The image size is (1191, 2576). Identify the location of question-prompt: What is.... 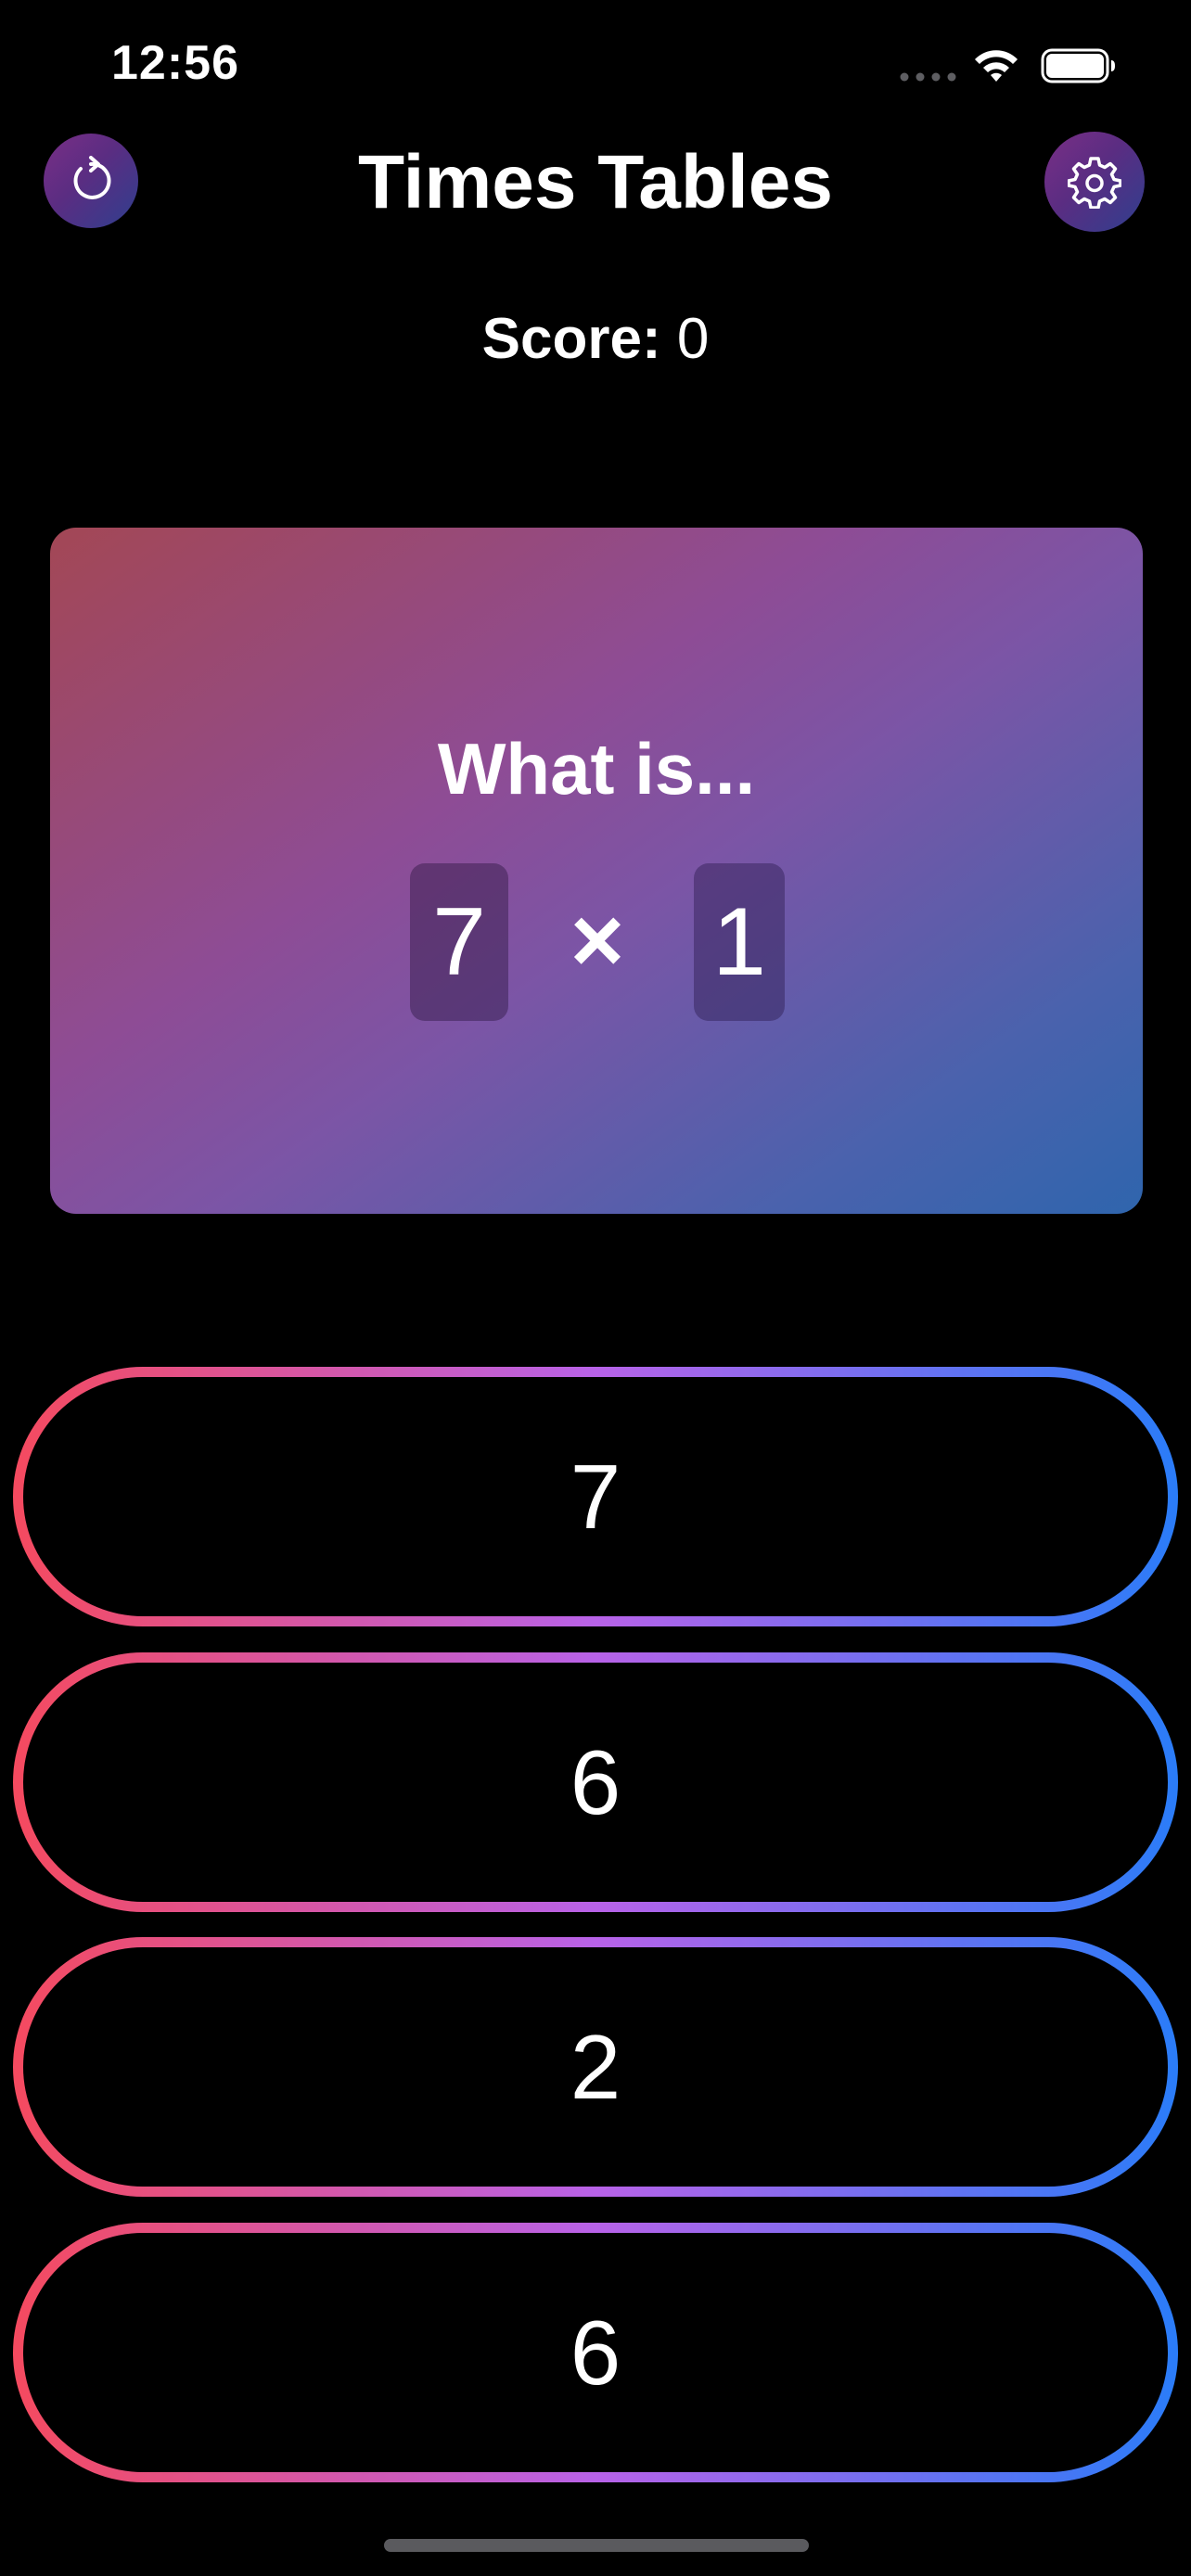
(597, 769).